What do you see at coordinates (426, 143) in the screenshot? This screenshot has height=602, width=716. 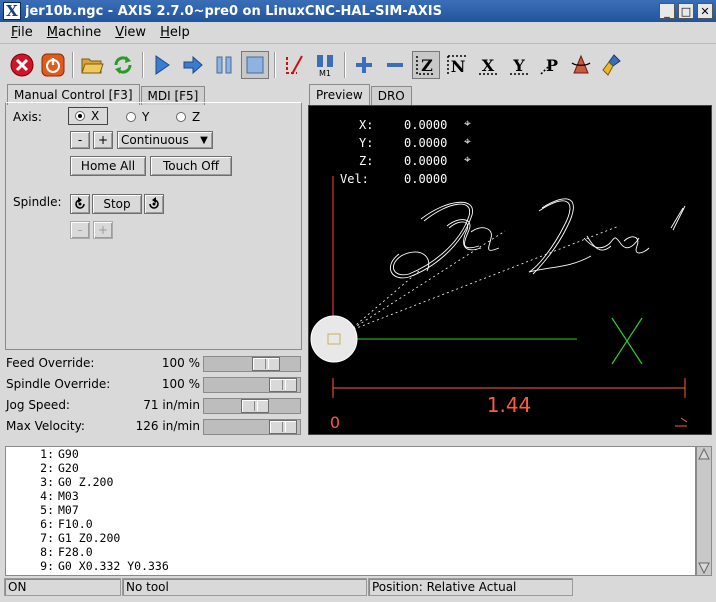 I see `dro-y-value: 0.0000` at bounding box center [426, 143].